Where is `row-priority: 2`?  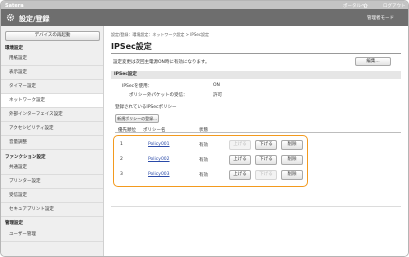
row-priority: 2 is located at coordinates (121, 159).